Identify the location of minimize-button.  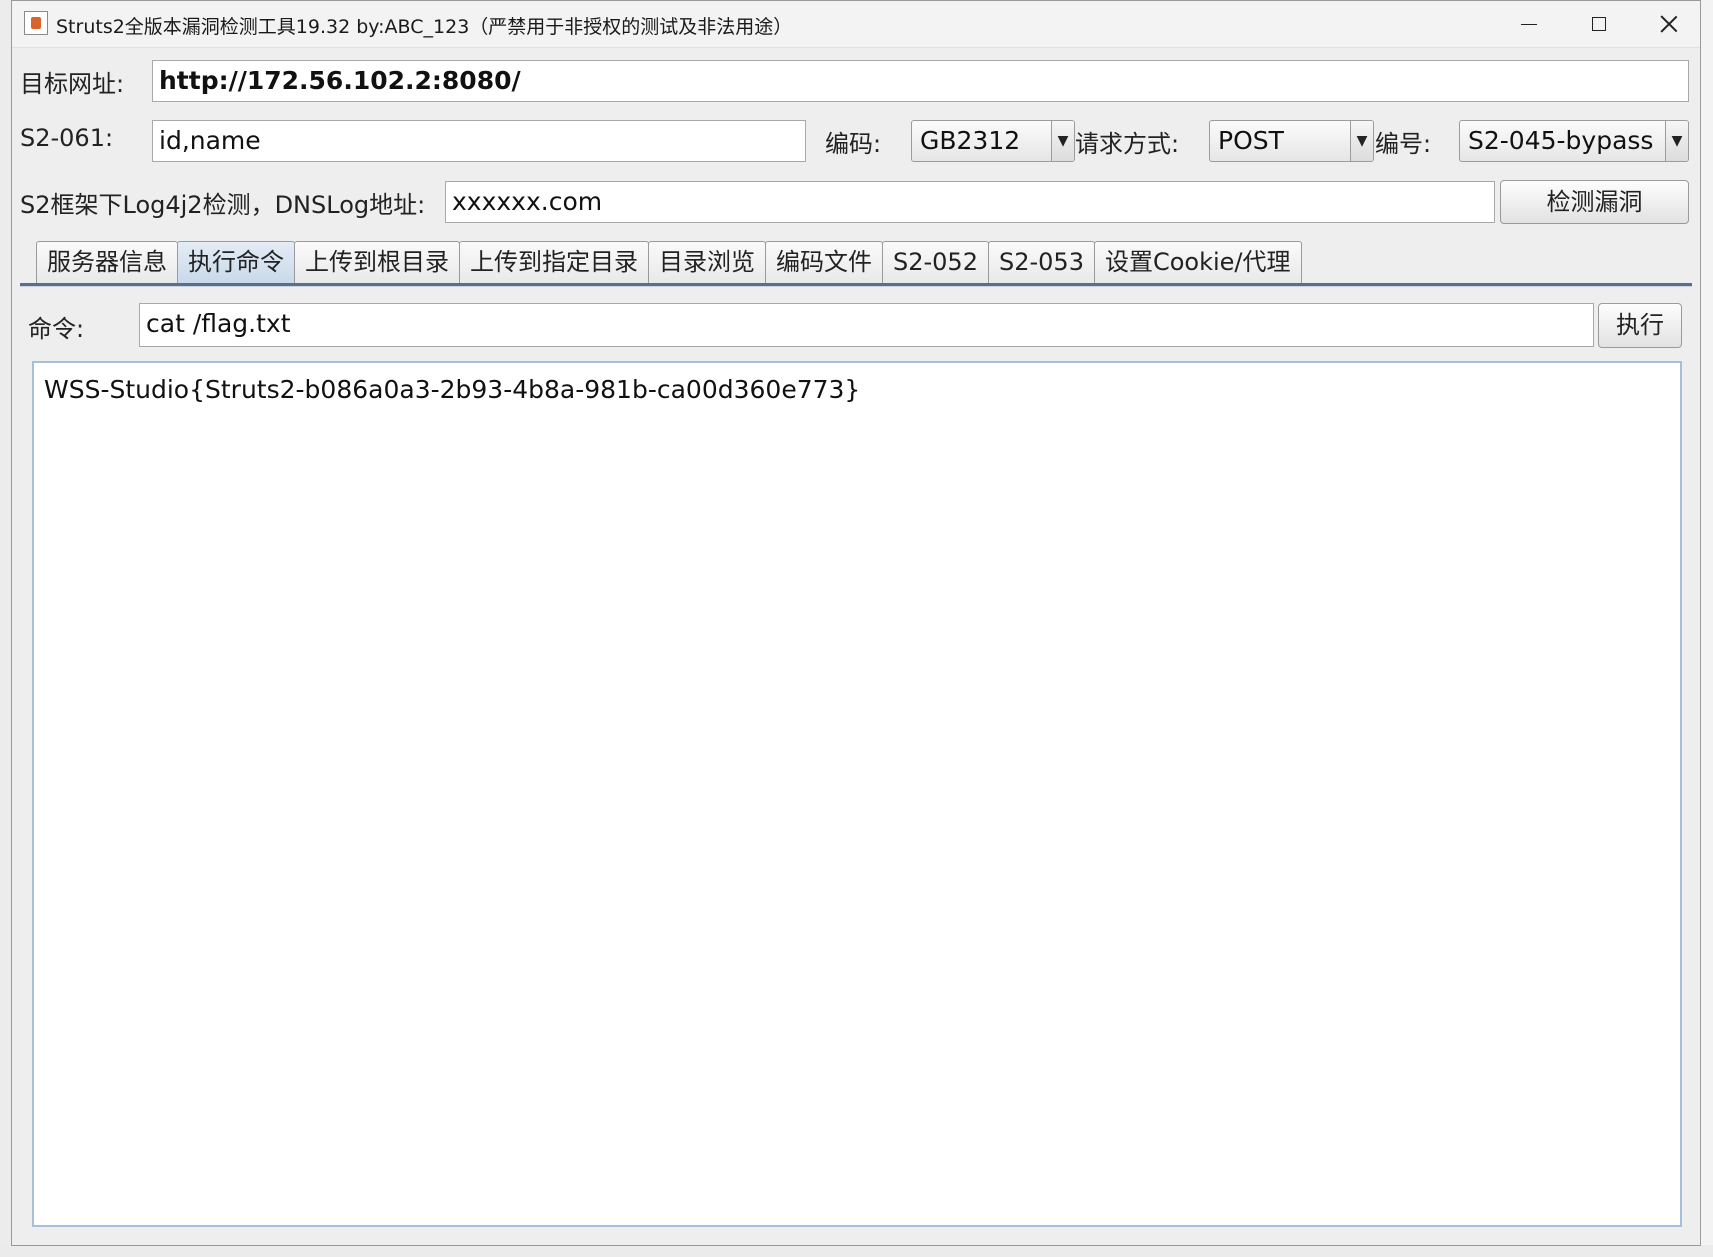
(1529, 24).